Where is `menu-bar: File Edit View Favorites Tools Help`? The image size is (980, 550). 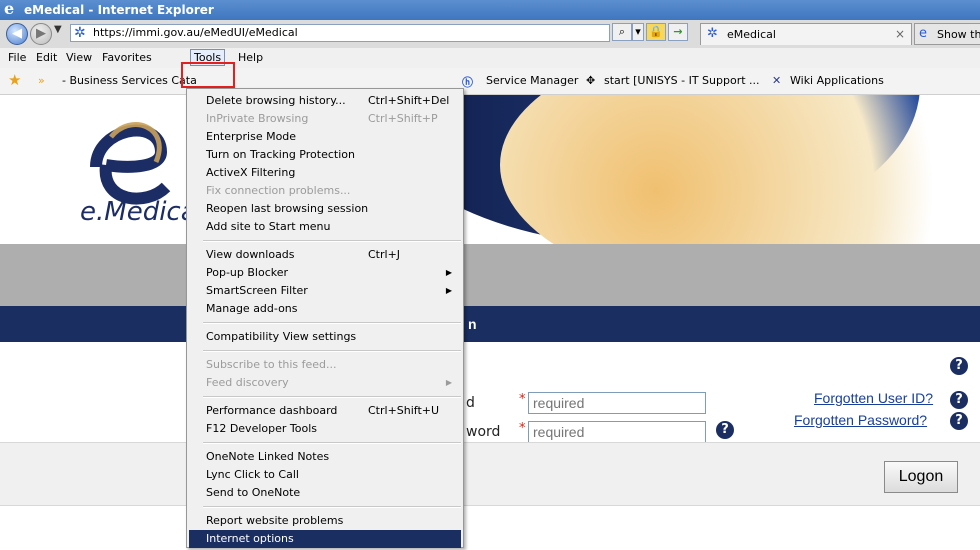 menu-bar: File Edit View Favorites Tools Help is located at coordinates (490, 58).